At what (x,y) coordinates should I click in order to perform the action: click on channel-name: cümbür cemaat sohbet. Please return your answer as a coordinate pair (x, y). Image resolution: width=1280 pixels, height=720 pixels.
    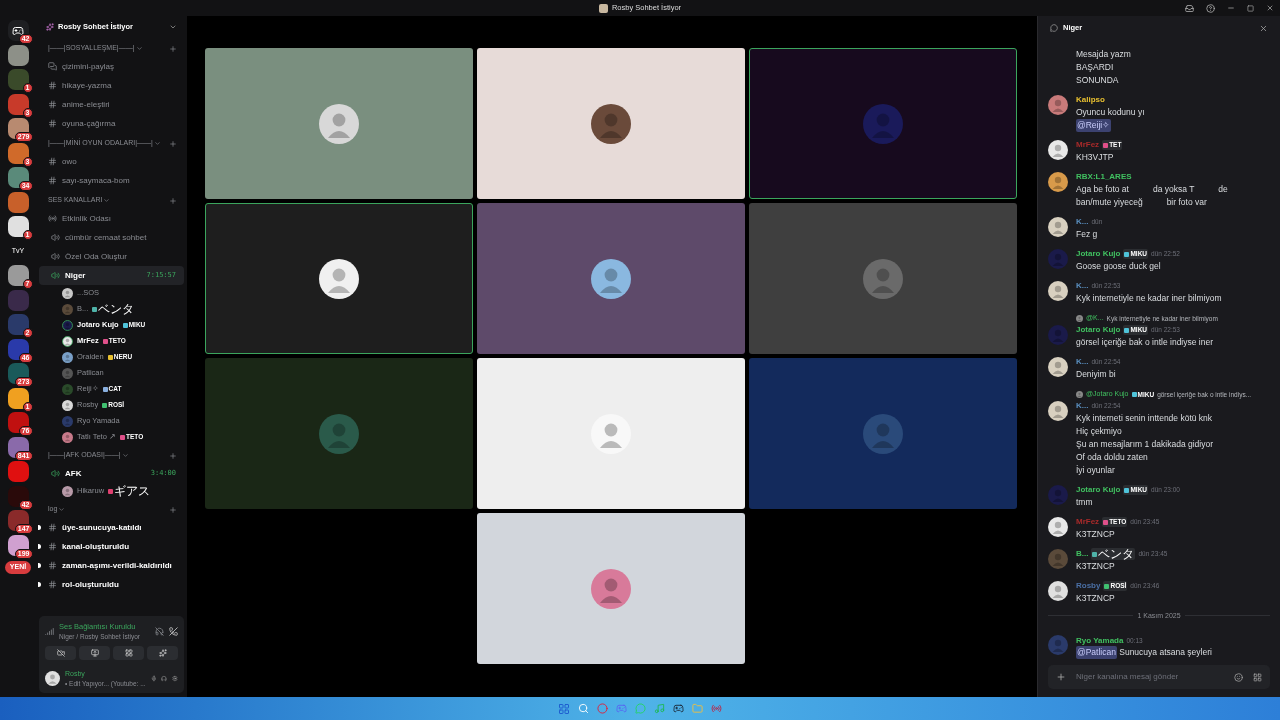
    Looking at the image, I should click on (106, 237).